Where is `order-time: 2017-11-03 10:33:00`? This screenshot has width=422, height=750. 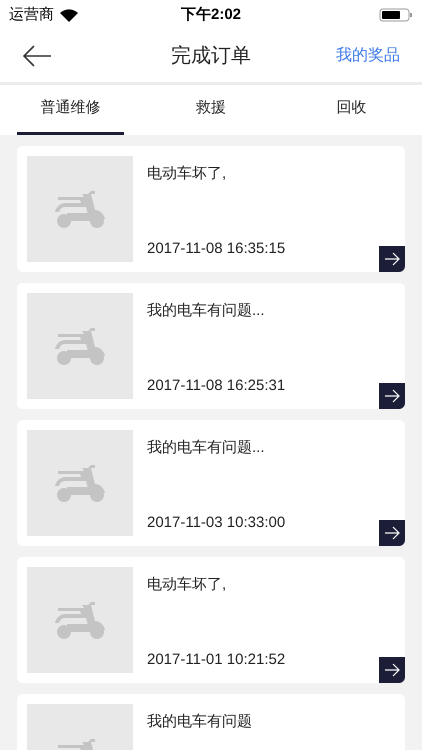 order-time: 2017-11-03 10:33:00 is located at coordinates (216, 522).